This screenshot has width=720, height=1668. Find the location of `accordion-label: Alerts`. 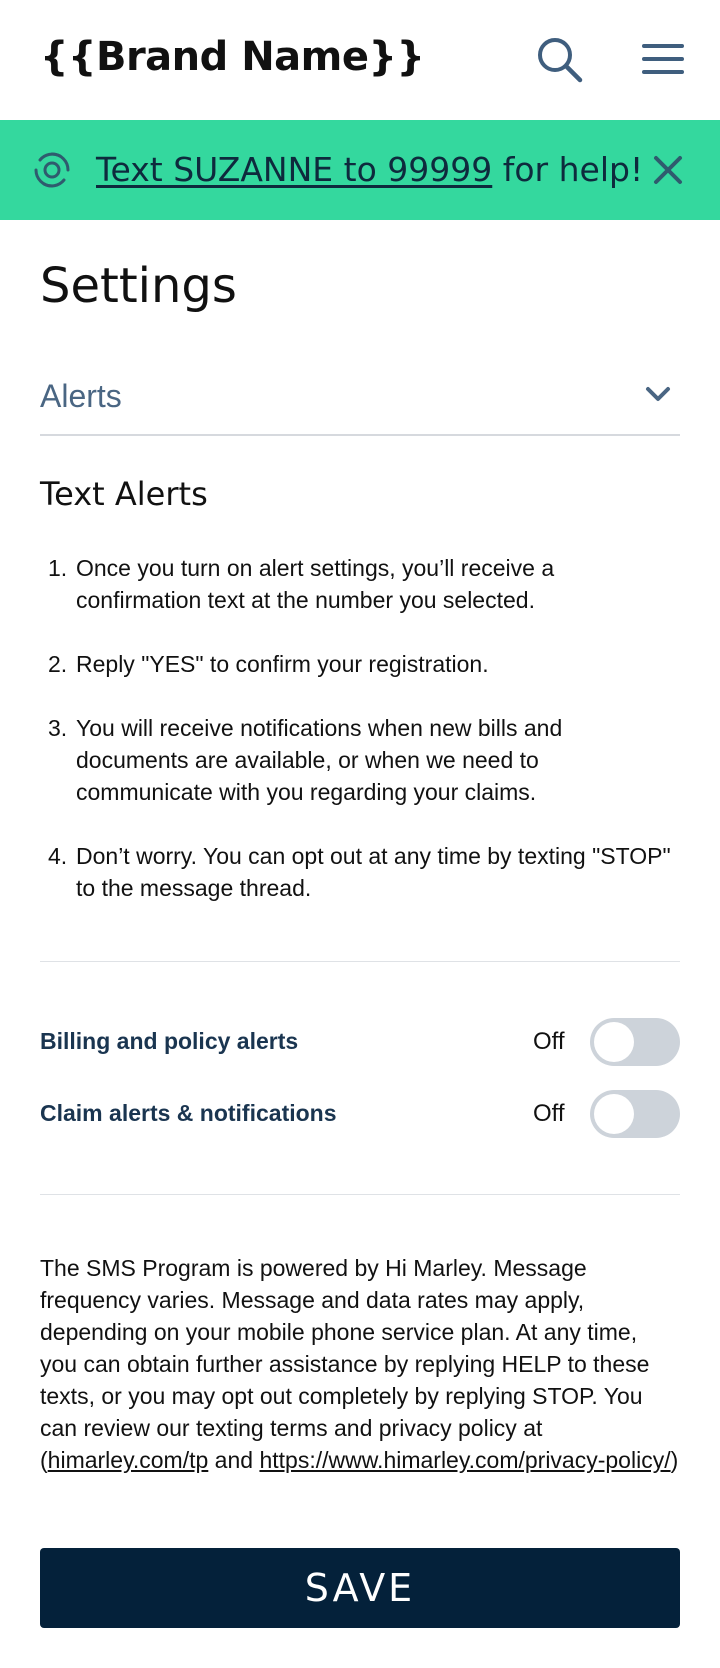

accordion-label: Alerts is located at coordinates (81, 396).